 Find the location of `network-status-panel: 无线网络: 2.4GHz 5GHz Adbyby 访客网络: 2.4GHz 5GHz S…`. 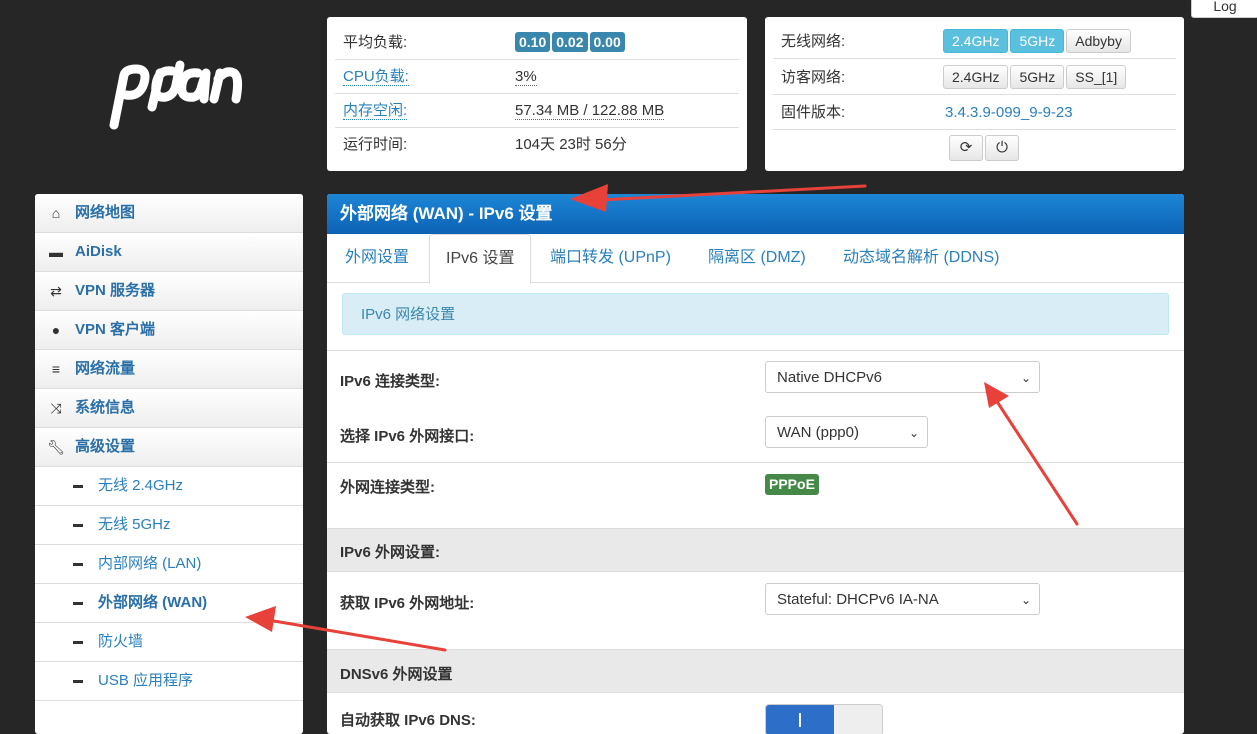

network-status-panel: 无线网络: 2.4GHz 5GHz Adbyby 访客网络: 2.4GHz 5GHz S… is located at coordinates (974, 94).